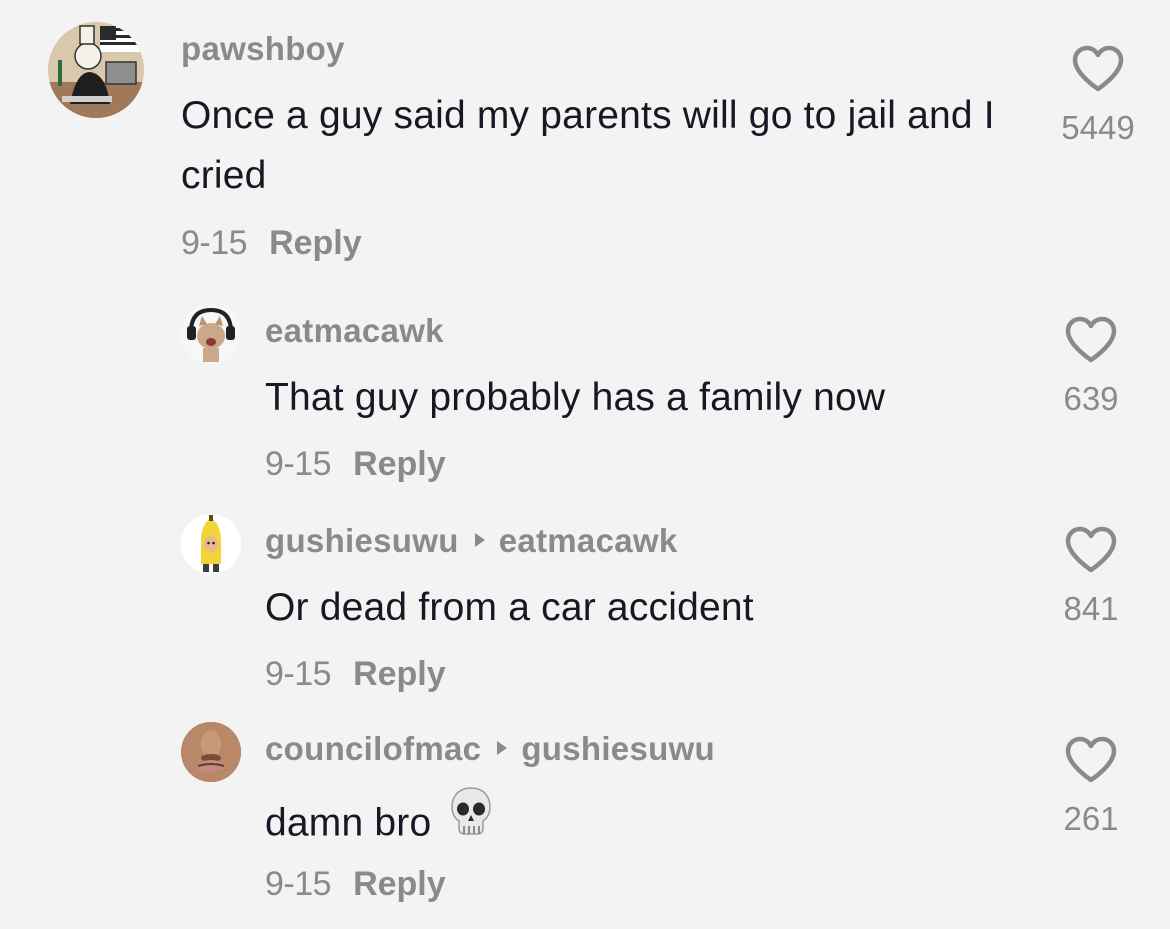  Describe the element at coordinates (1091, 577) in the screenshot. I see `like-button: 841` at that location.